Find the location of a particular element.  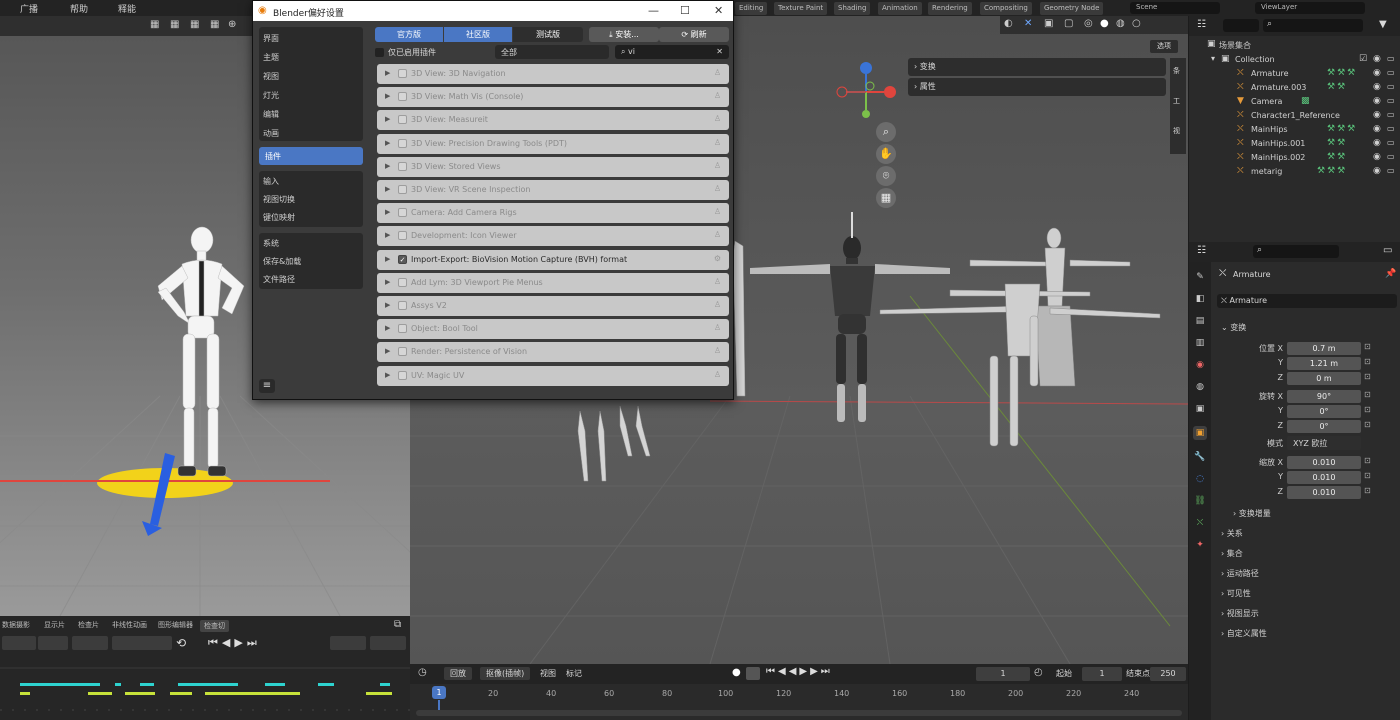

nav-item-themes: 主题 is located at coordinates (271, 57).